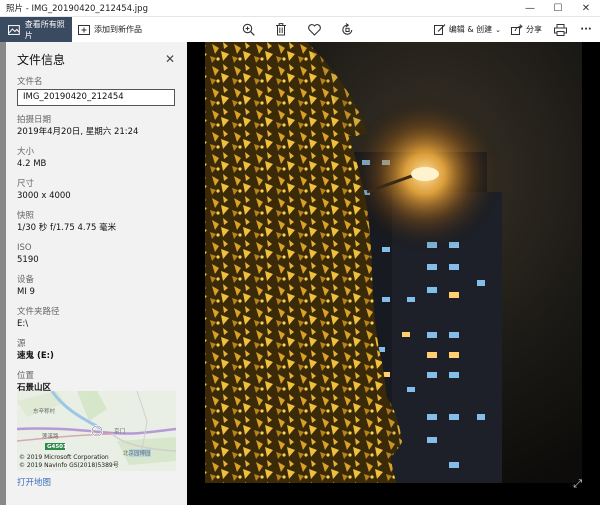 This screenshot has height=505, width=600. What do you see at coordinates (300, 8) in the screenshot?
I see `title-bar: 照片 - IMG_20190420_212454.jpg — ☐ ✕` at bounding box center [300, 8].